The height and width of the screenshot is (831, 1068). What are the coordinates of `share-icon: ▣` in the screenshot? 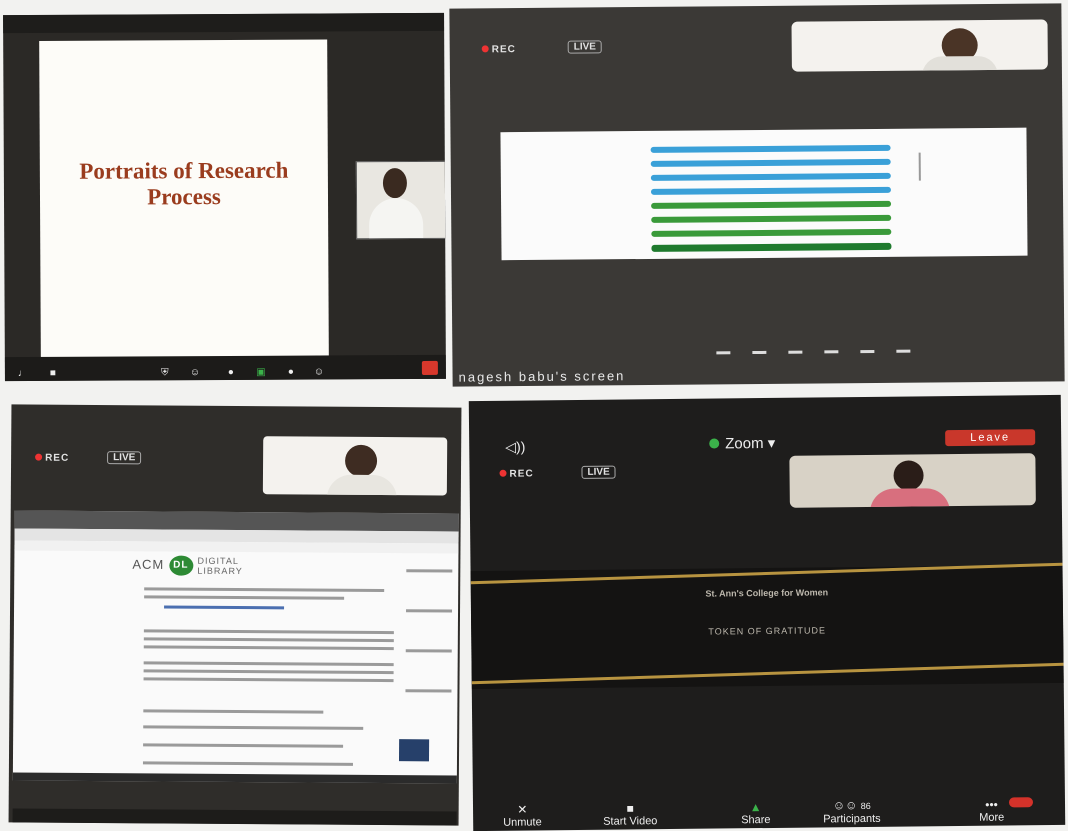 It's located at (261, 372).